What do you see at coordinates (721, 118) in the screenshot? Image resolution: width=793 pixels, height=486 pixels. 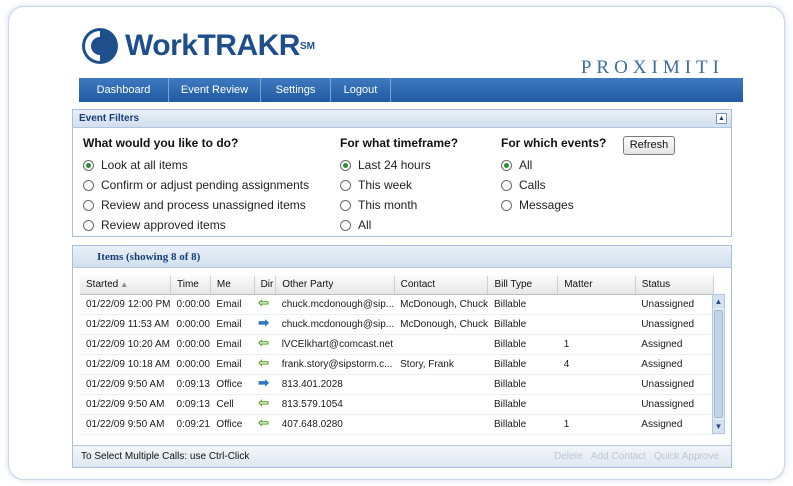 I see `collapse-icon: ▲` at bounding box center [721, 118].